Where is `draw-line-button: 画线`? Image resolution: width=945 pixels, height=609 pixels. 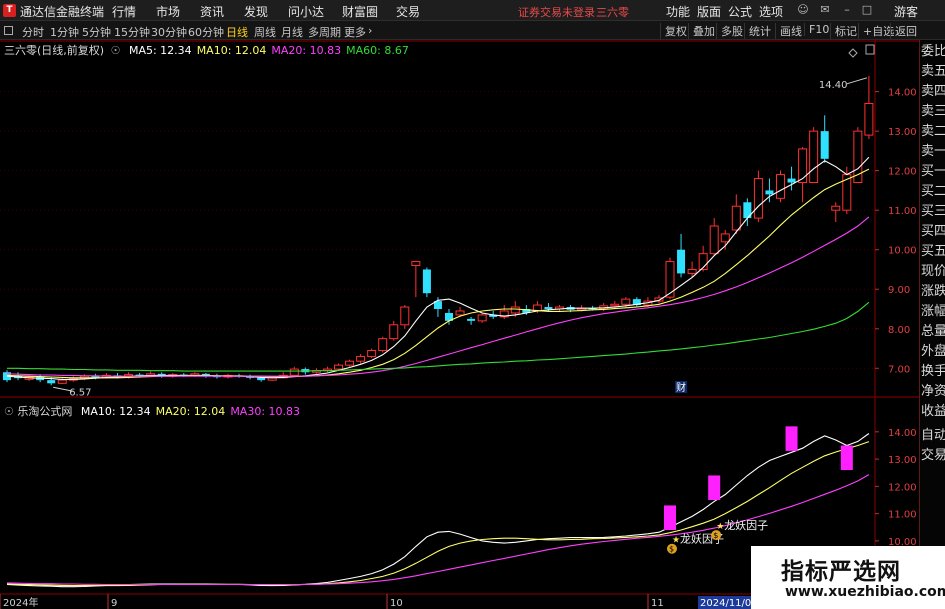
draw-line-button: 画线 is located at coordinates (790, 31).